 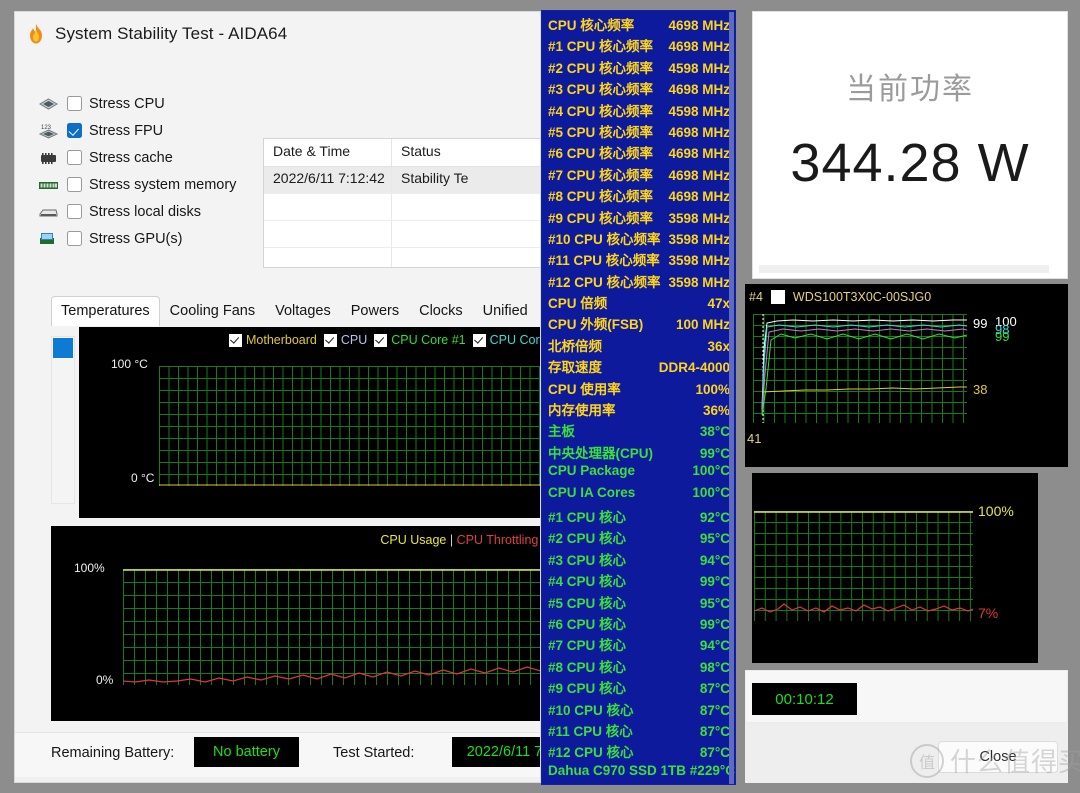 I want to click on temperature-scale-slider, so click(x=63, y=420).